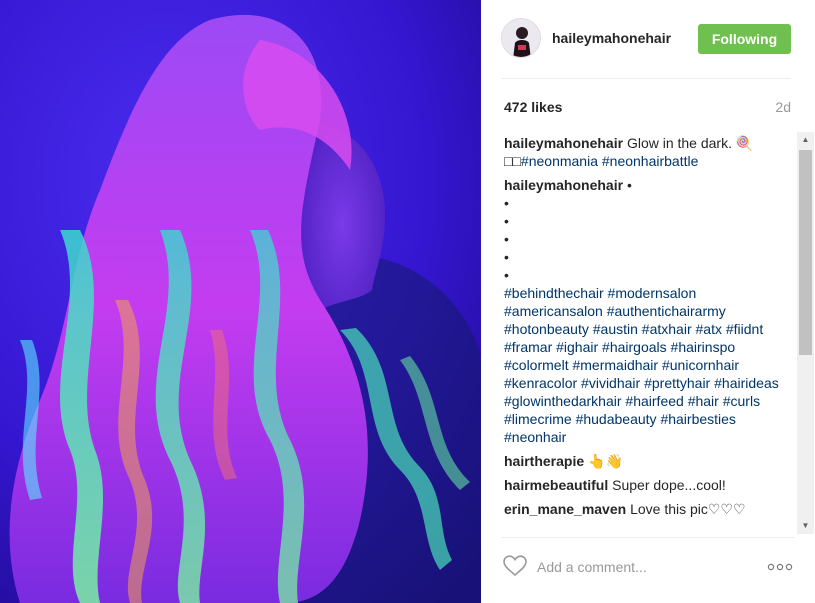 Image resolution: width=815 pixels, height=603 pixels. Describe the element at coordinates (698, 419) in the screenshot. I see `hashtag-link: #hairbesties` at that location.